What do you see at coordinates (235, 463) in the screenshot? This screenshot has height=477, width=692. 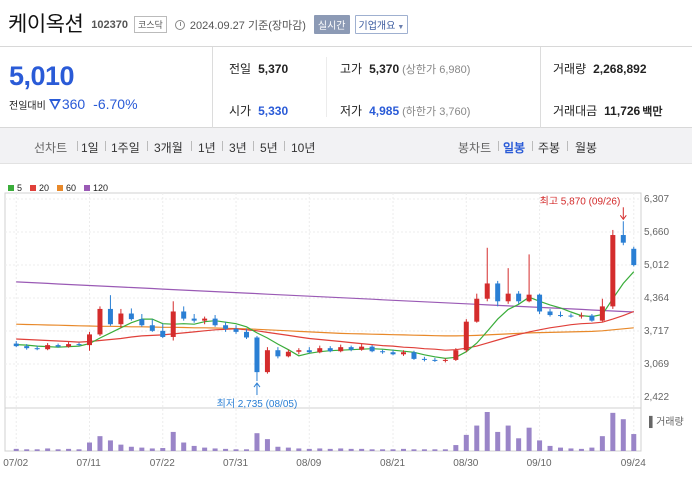 I see `x-tick-label: 07/31` at bounding box center [235, 463].